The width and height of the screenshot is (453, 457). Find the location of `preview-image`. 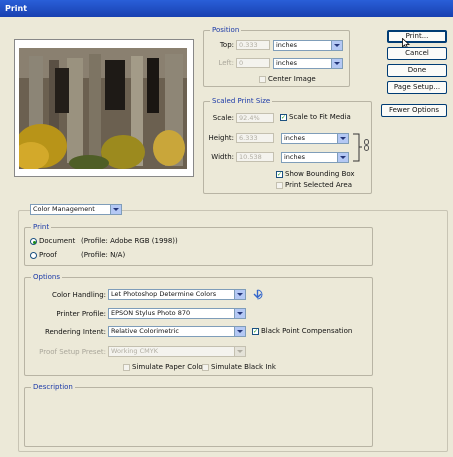

preview-image is located at coordinates (103, 108).